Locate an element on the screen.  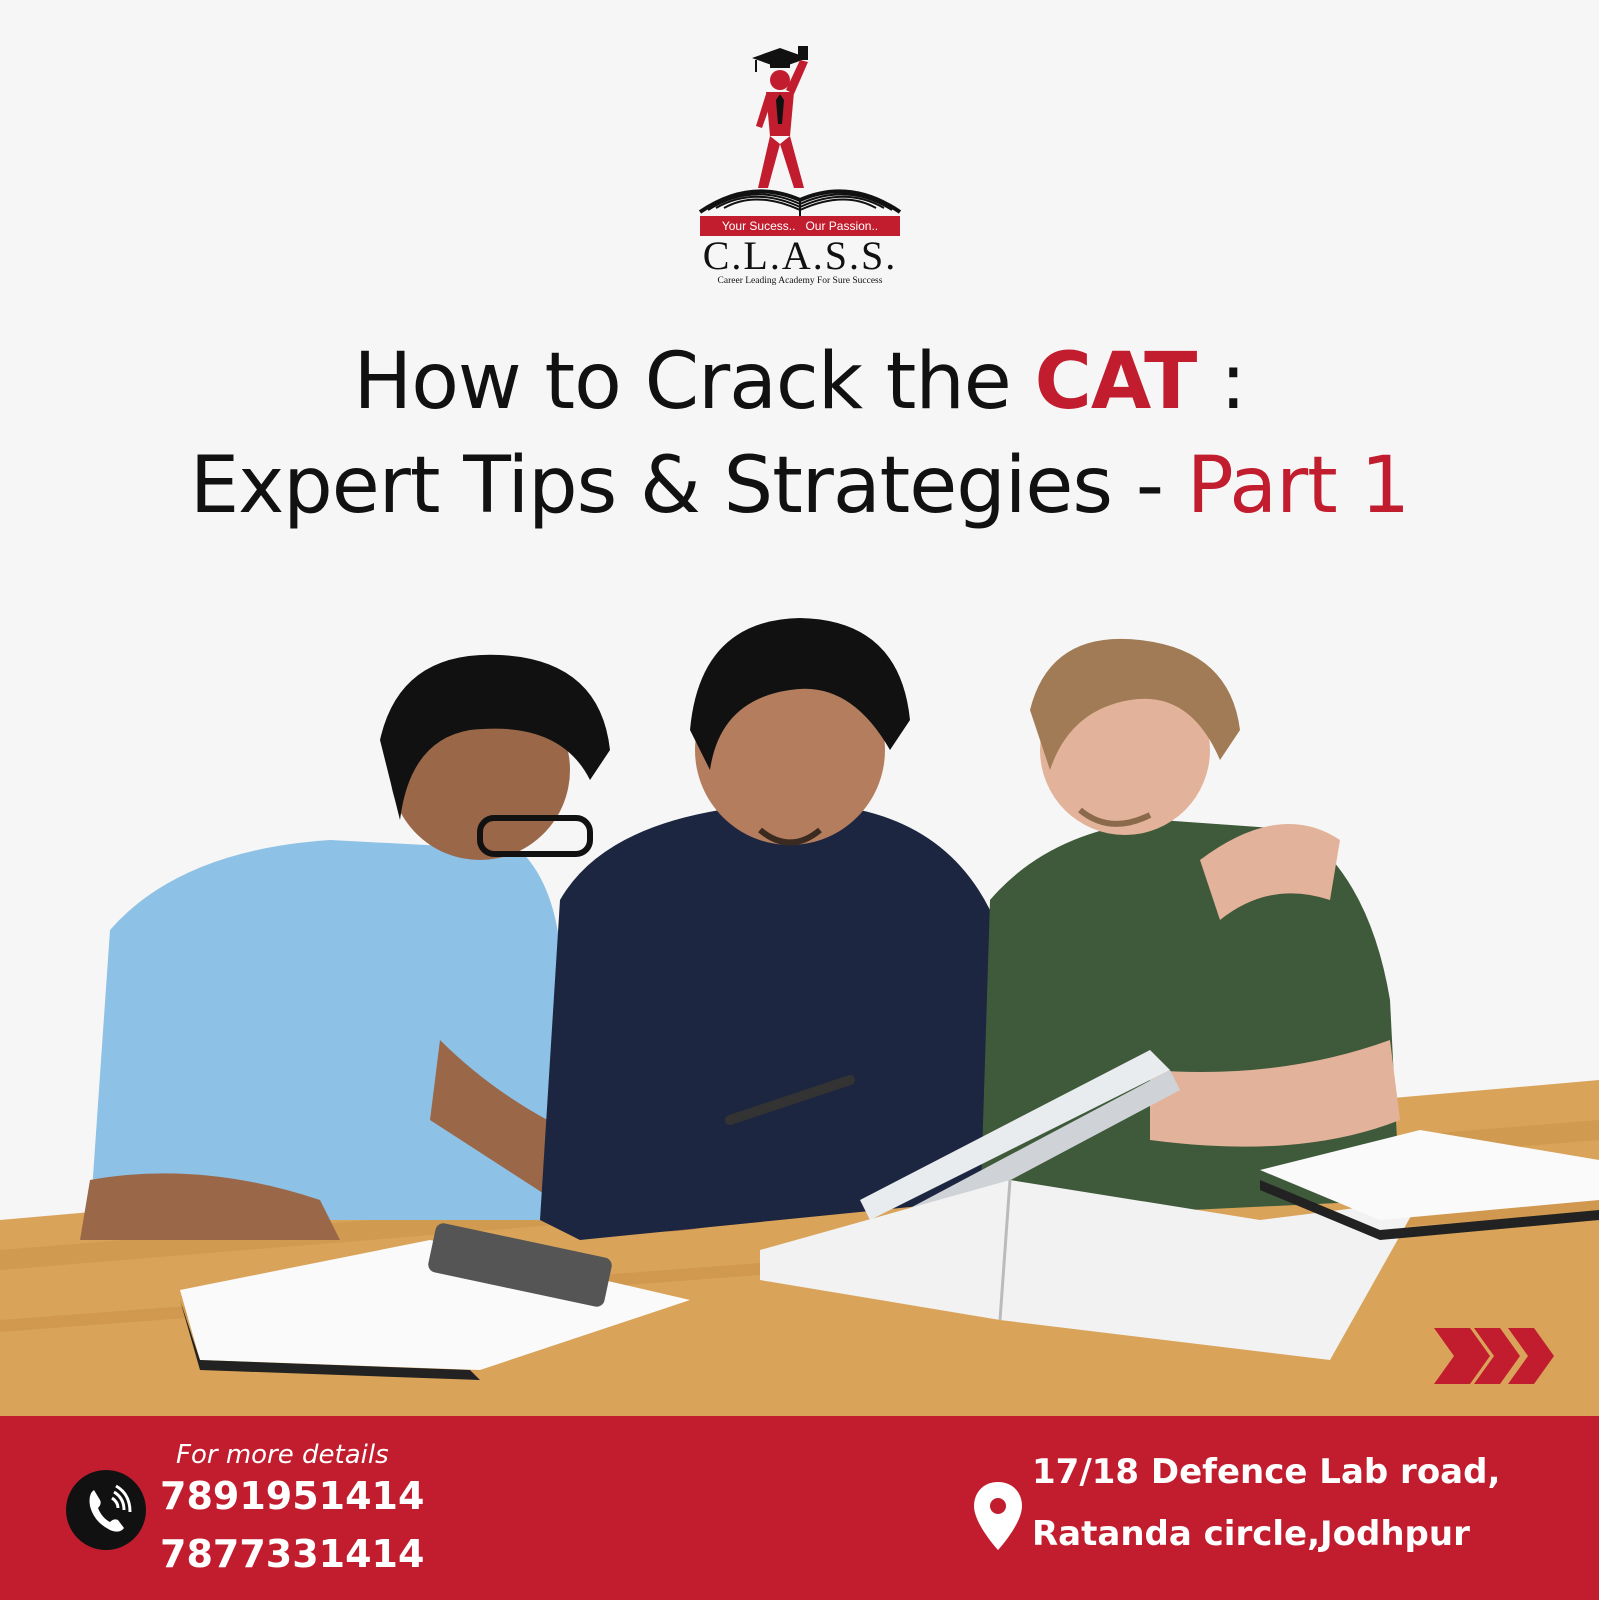
title-line-1: How to Crack the CAT : is located at coordinates (799, 382).